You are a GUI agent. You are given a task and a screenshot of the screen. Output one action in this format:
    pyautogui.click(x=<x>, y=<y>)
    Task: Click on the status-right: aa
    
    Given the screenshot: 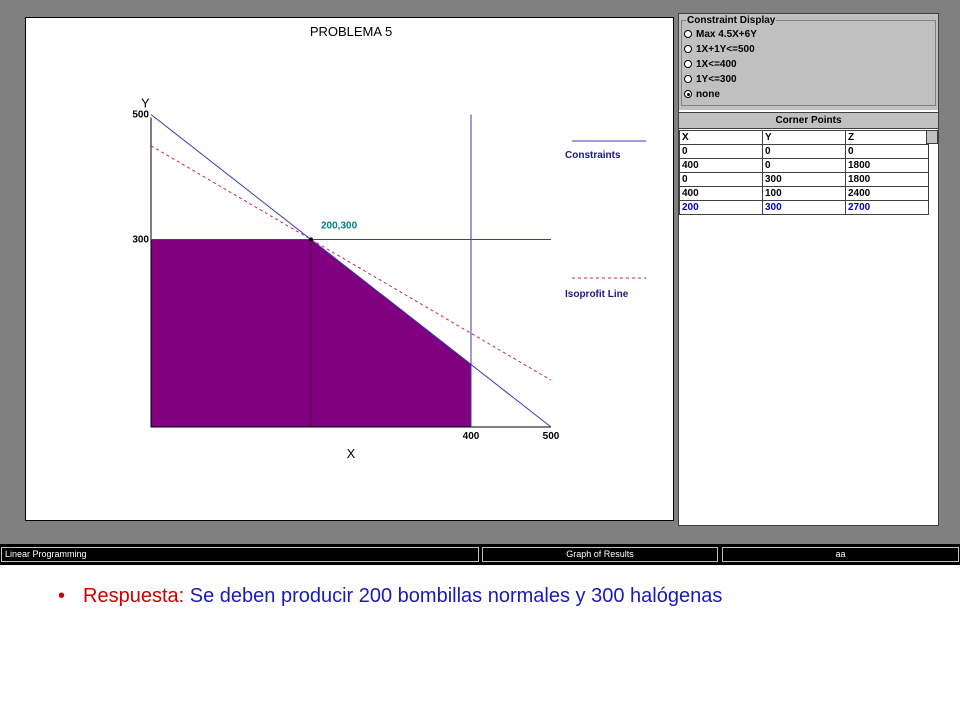 What is the action you would take?
    pyautogui.click(x=840, y=554)
    